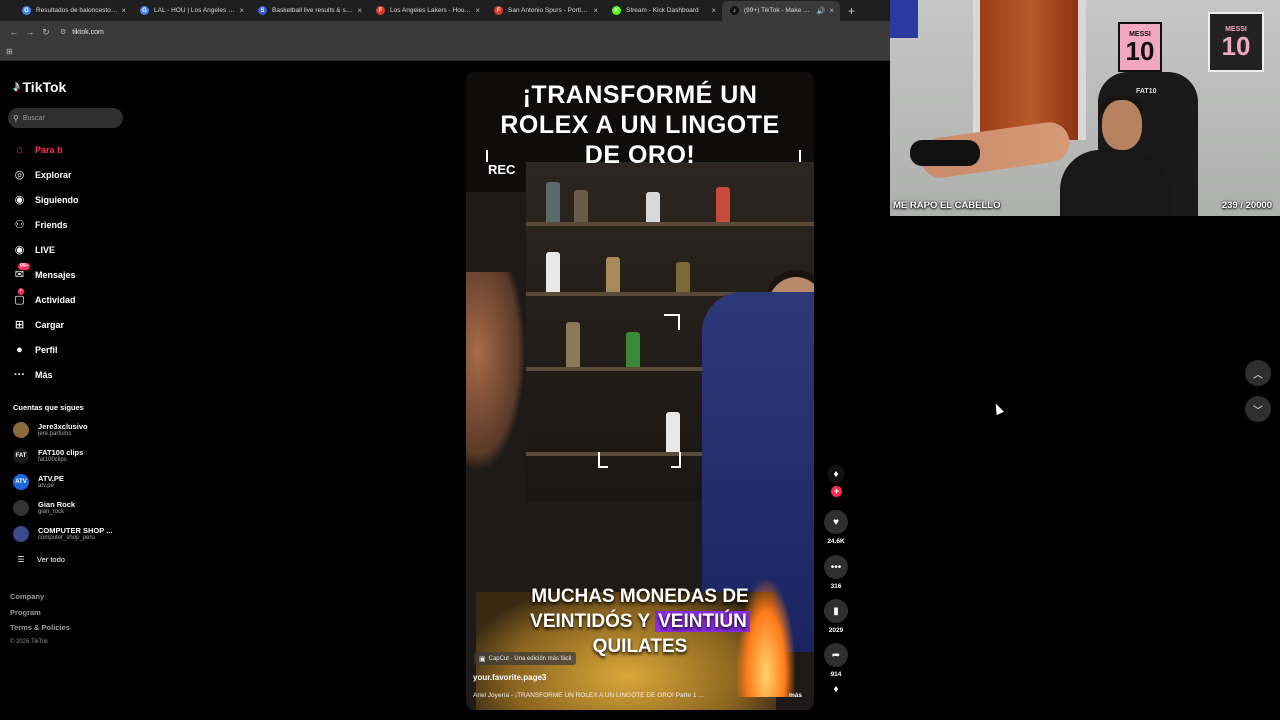 Image resolution: width=1280 pixels, height=720 pixels. What do you see at coordinates (851, 11) in the screenshot?
I see `new-tab-button: +` at bounding box center [851, 11].